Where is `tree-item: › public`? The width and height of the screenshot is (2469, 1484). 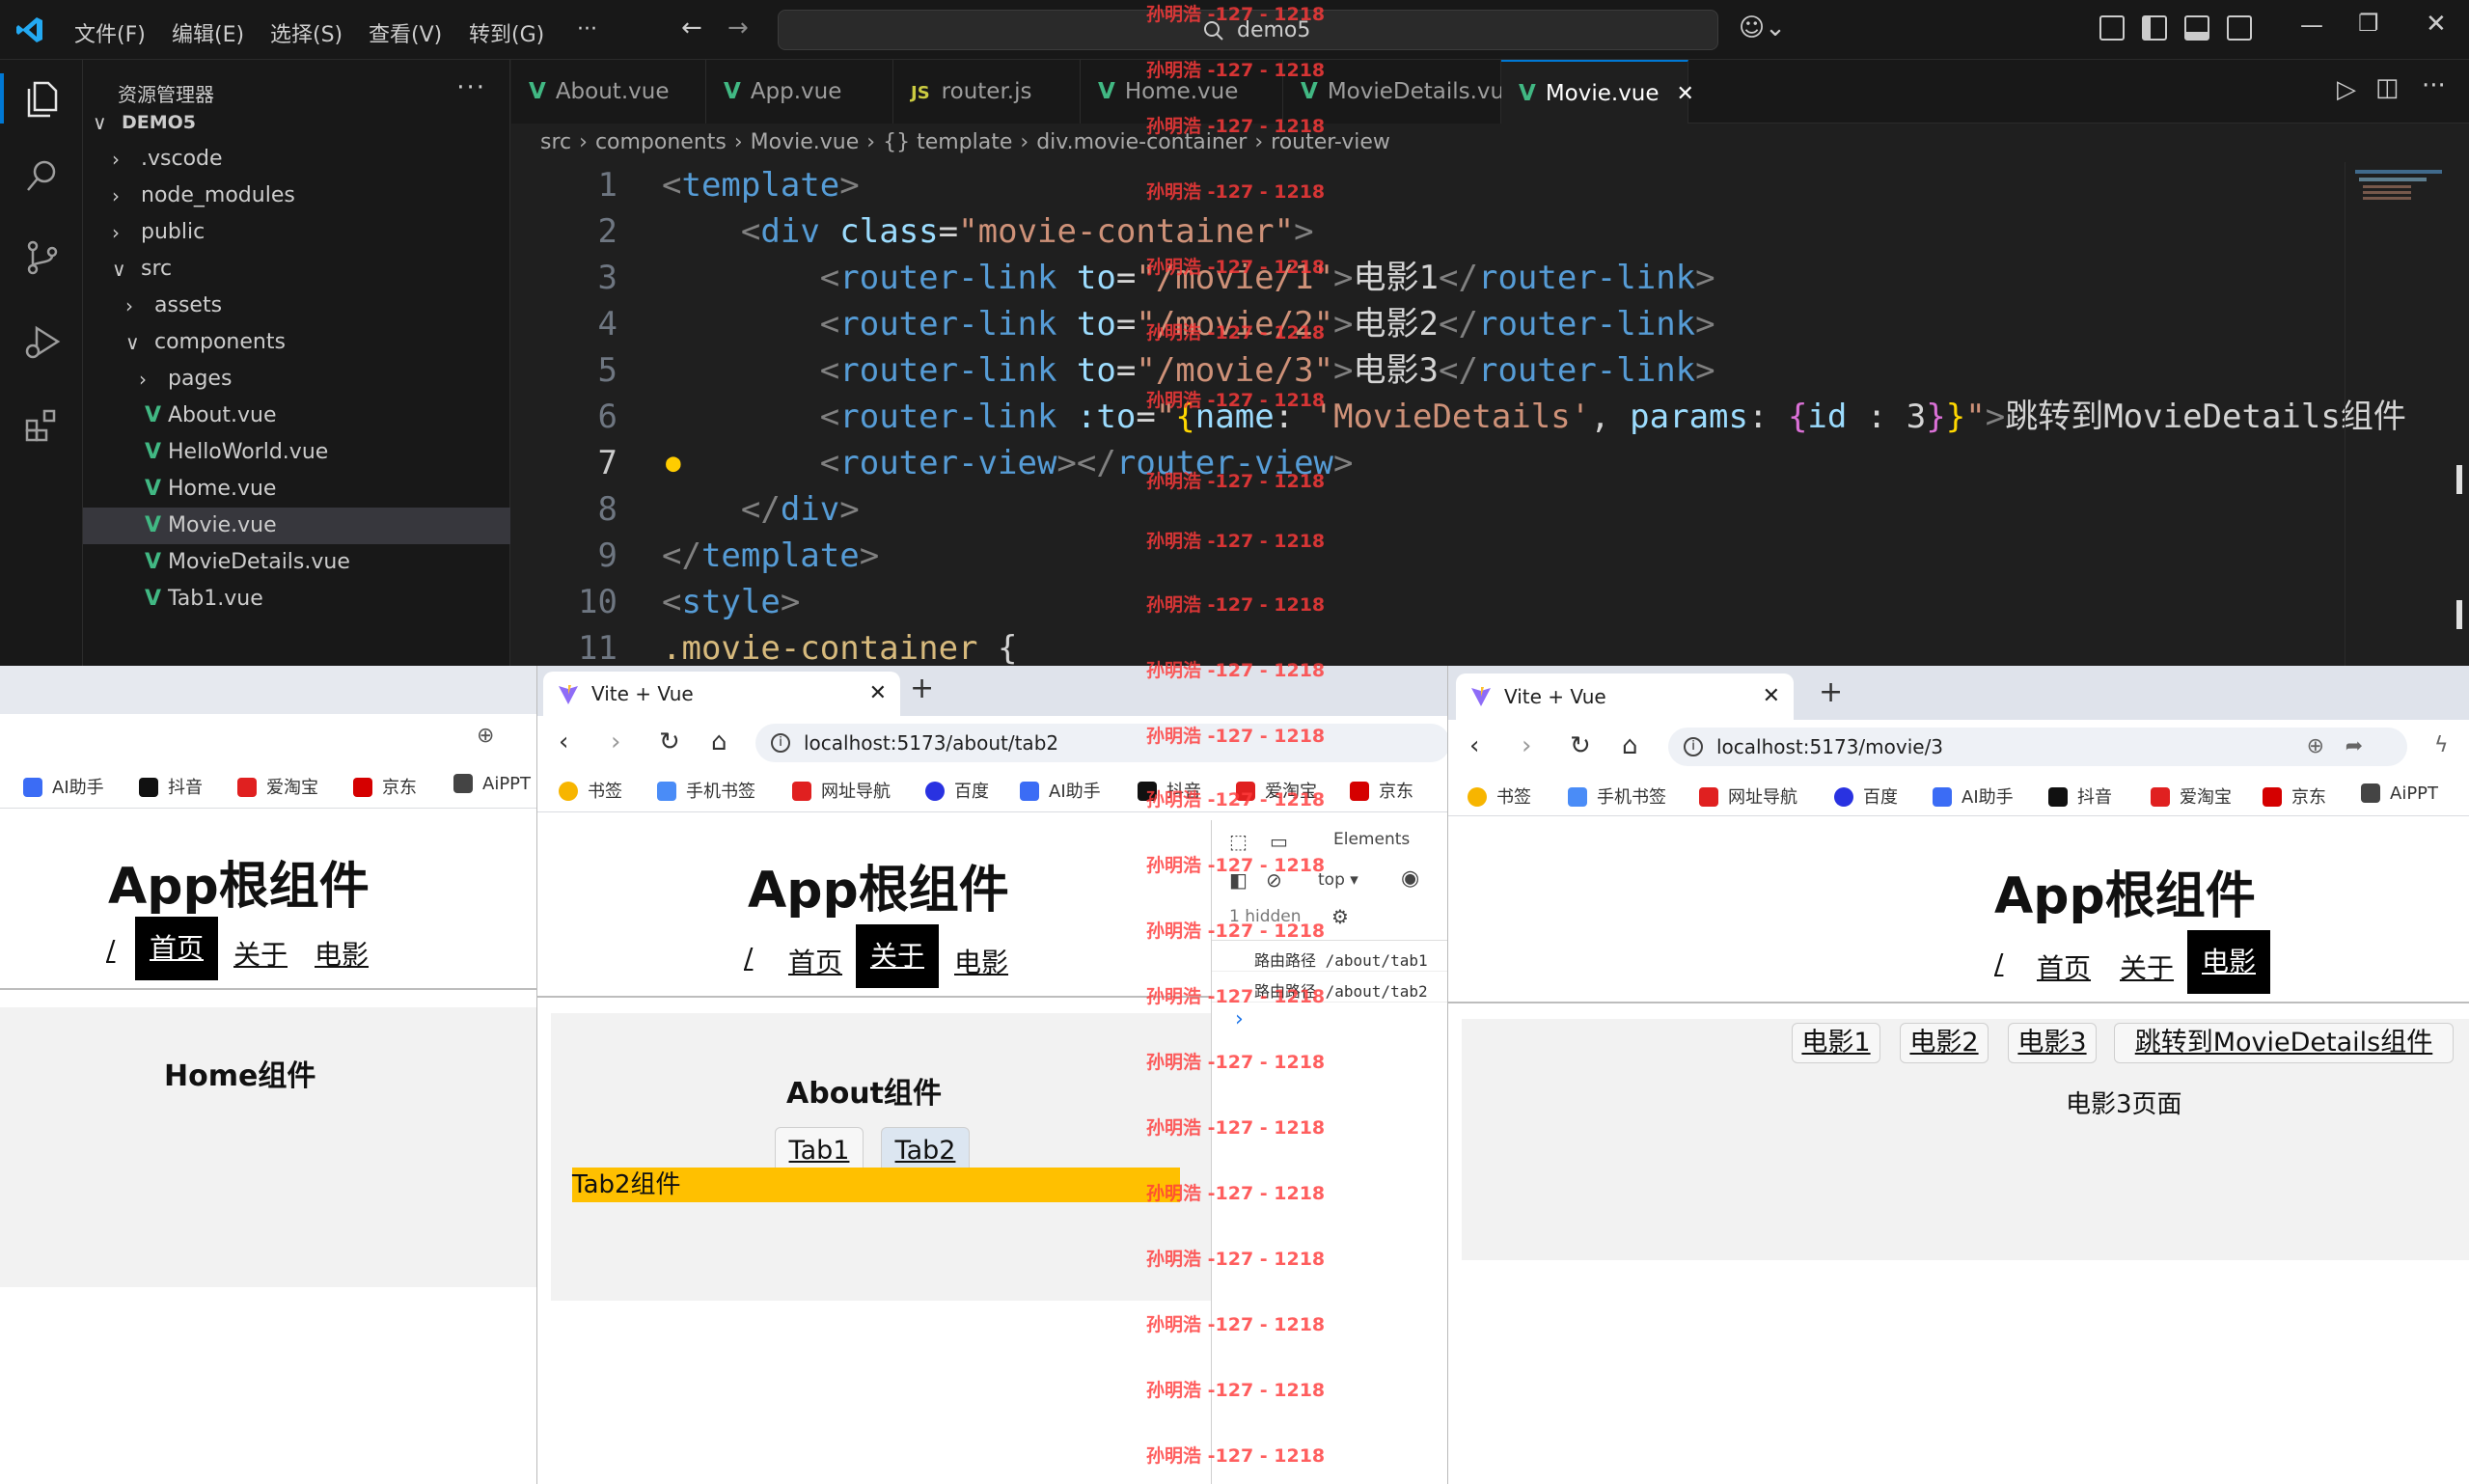 tree-item: › public is located at coordinates (296, 232).